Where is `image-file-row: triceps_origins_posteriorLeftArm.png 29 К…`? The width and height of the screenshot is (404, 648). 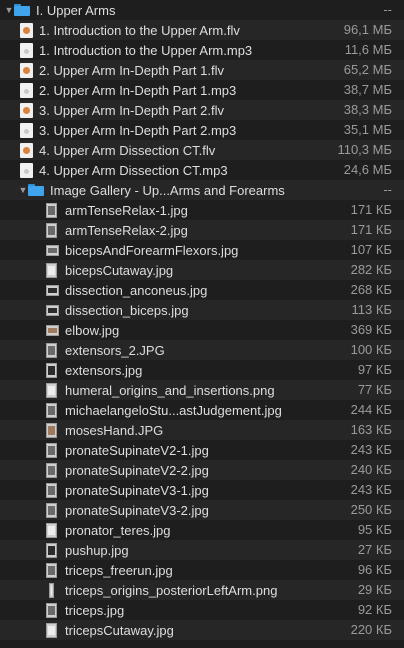
image-file-row: triceps_origins_posteriorLeftArm.png 29 К… is located at coordinates (202, 590).